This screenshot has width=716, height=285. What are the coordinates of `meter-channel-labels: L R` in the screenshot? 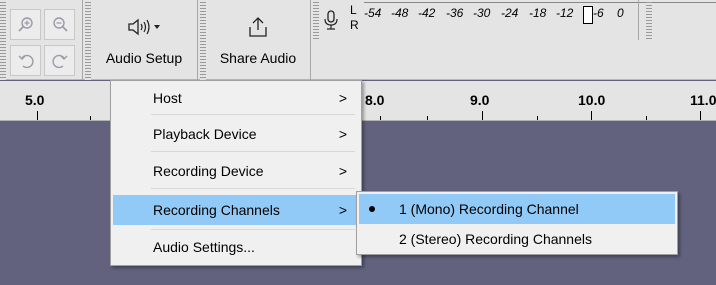 It's located at (354, 18).